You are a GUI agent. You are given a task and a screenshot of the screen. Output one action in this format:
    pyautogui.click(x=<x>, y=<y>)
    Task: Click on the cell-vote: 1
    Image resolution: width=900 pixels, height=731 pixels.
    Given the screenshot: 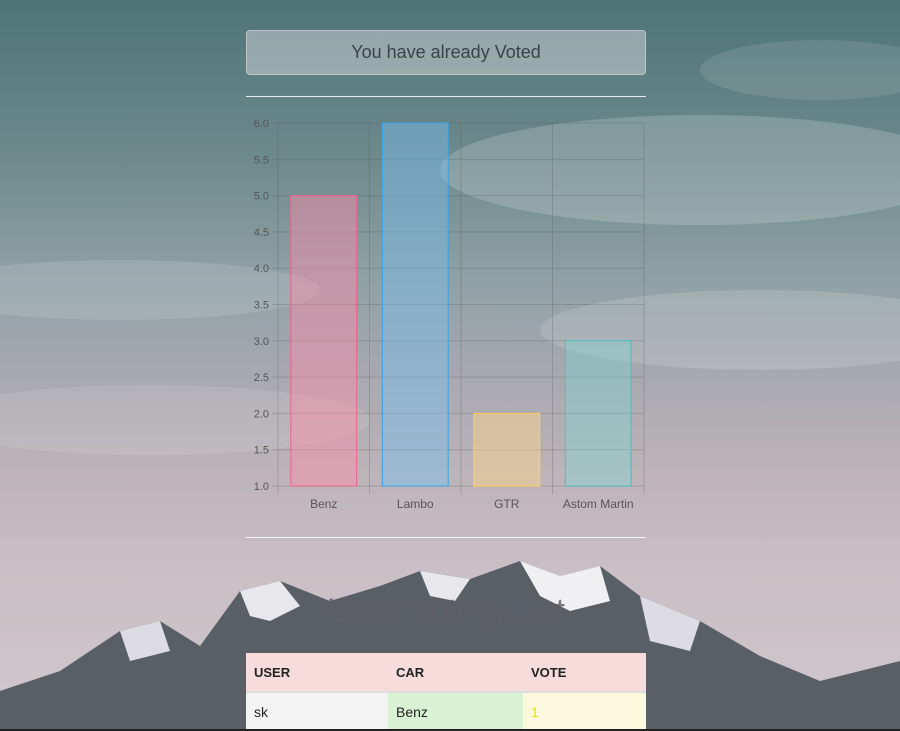 What is the action you would take?
    pyautogui.click(x=584, y=711)
    